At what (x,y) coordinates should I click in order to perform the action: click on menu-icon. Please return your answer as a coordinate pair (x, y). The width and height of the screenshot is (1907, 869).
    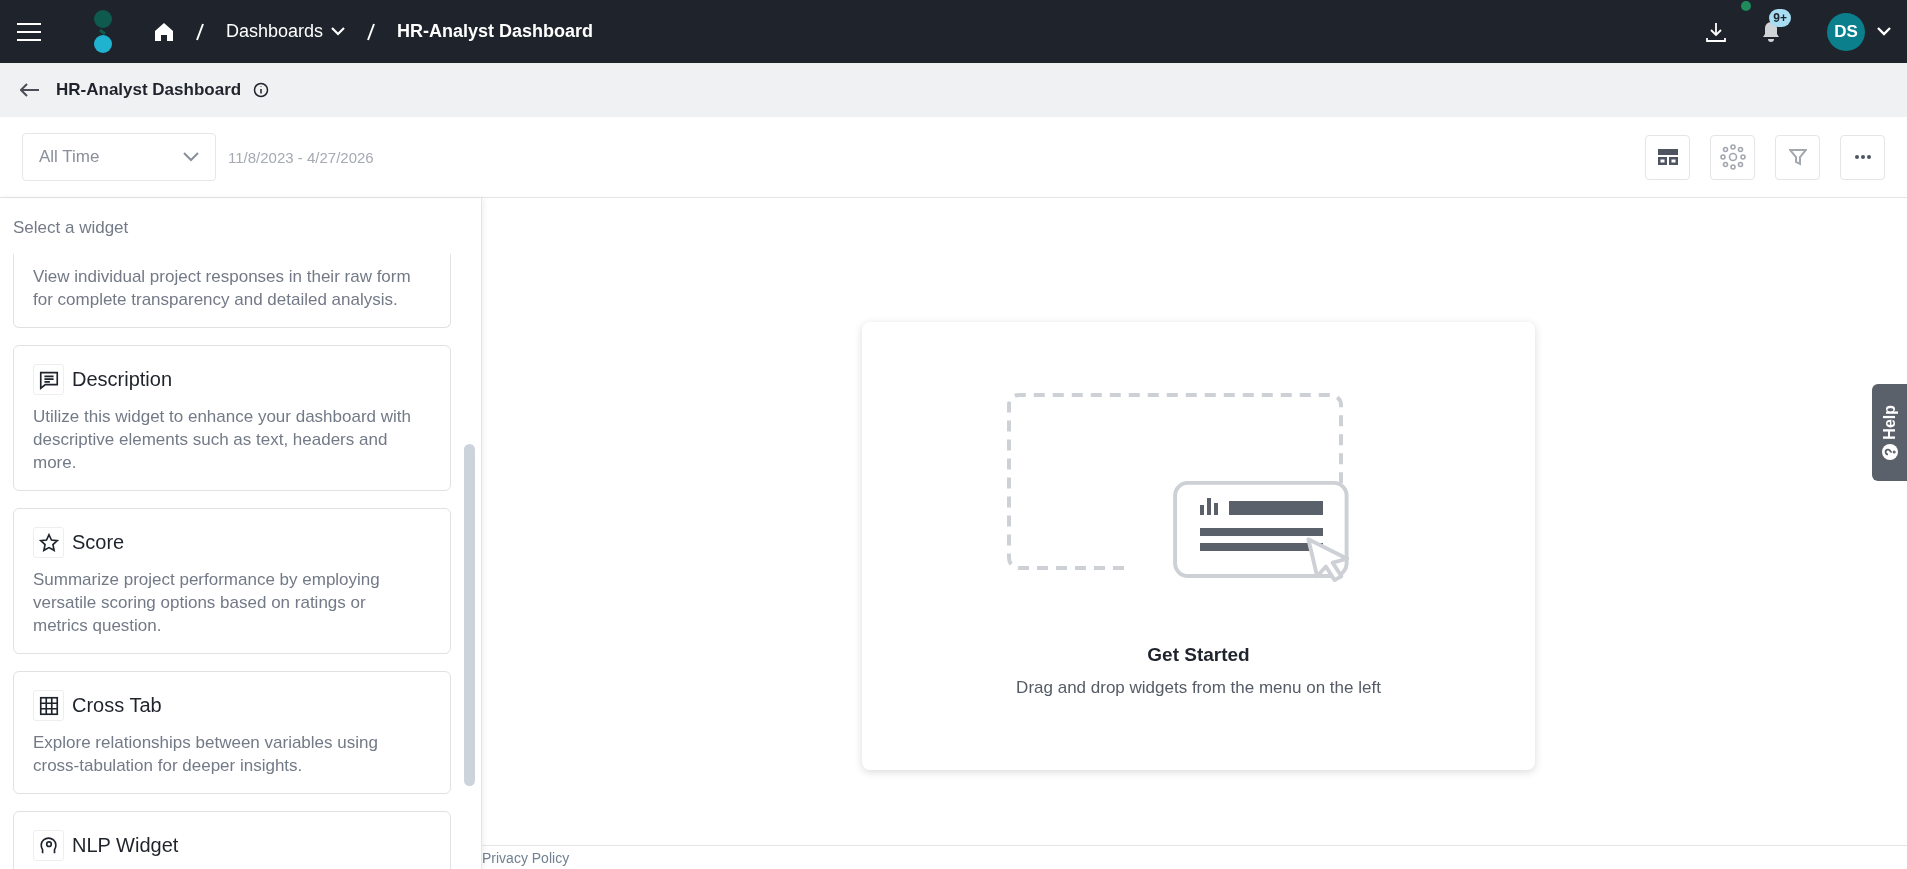
    Looking at the image, I should click on (29, 31).